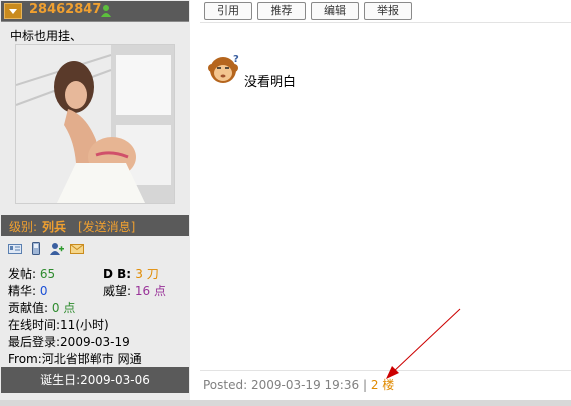 The height and width of the screenshot is (406, 571). I want to click on stat-elite: 精华: 0, so click(28, 290).